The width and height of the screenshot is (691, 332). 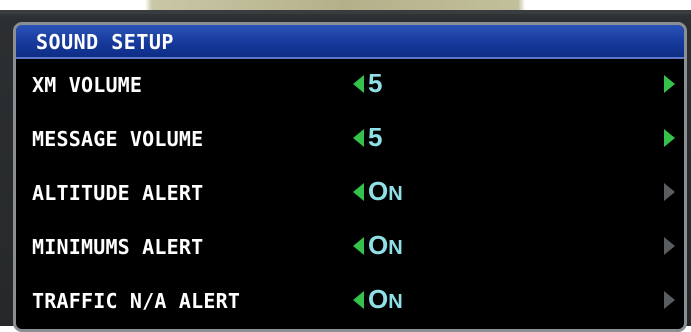 What do you see at coordinates (87, 85) in the screenshot?
I see `setting-label: XM VOLUME` at bounding box center [87, 85].